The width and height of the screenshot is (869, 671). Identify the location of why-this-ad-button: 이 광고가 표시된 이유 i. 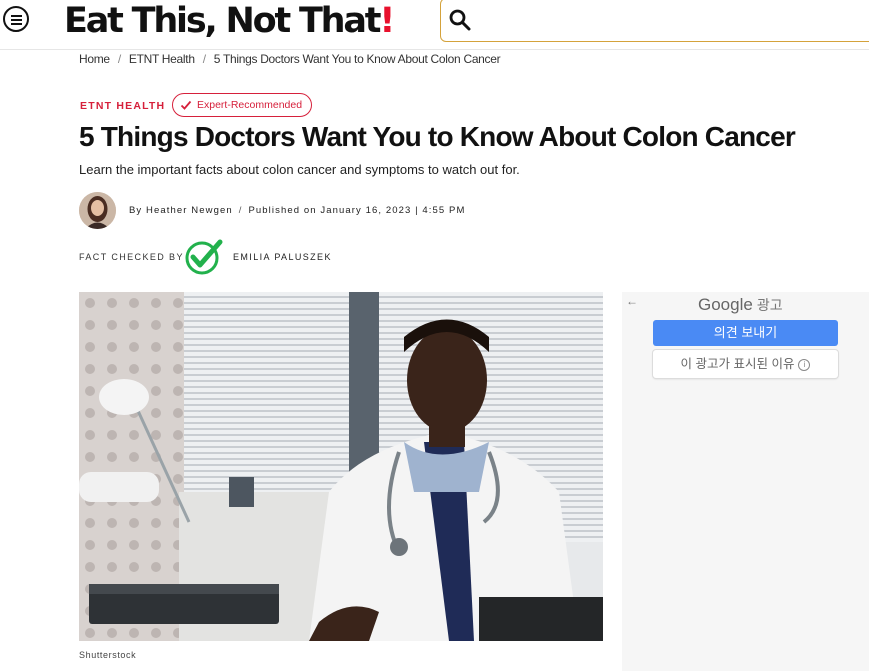
(745, 364).